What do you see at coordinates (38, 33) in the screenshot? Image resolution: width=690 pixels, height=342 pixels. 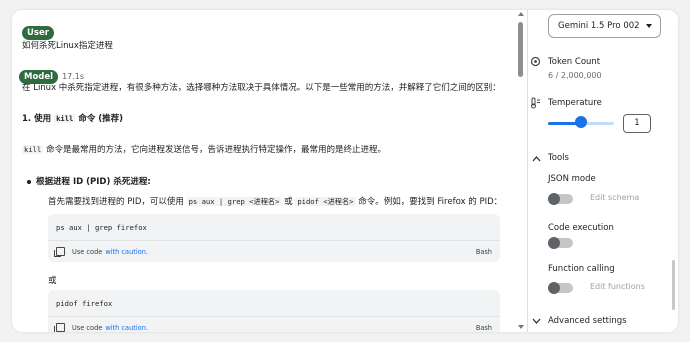 I see `user-role-badge: User` at bounding box center [38, 33].